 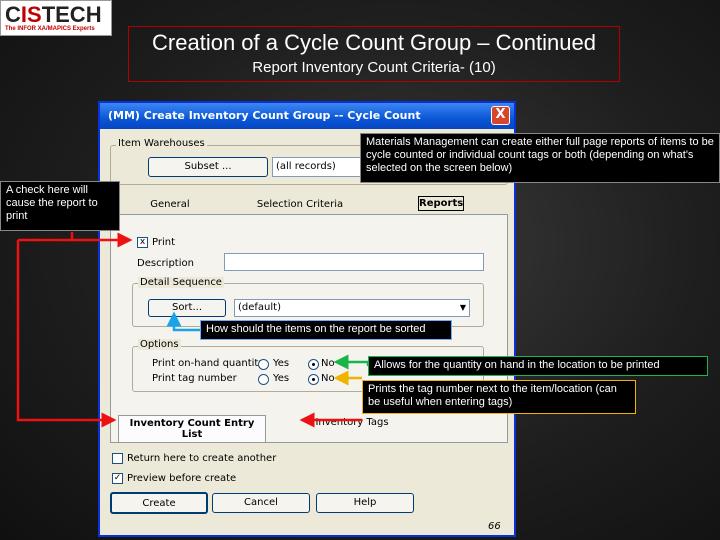 What do you see at coordinates (53, 14) in the screenshot?
I see `logo-wordmark: CISTECH` at bounding box center [53, 14].